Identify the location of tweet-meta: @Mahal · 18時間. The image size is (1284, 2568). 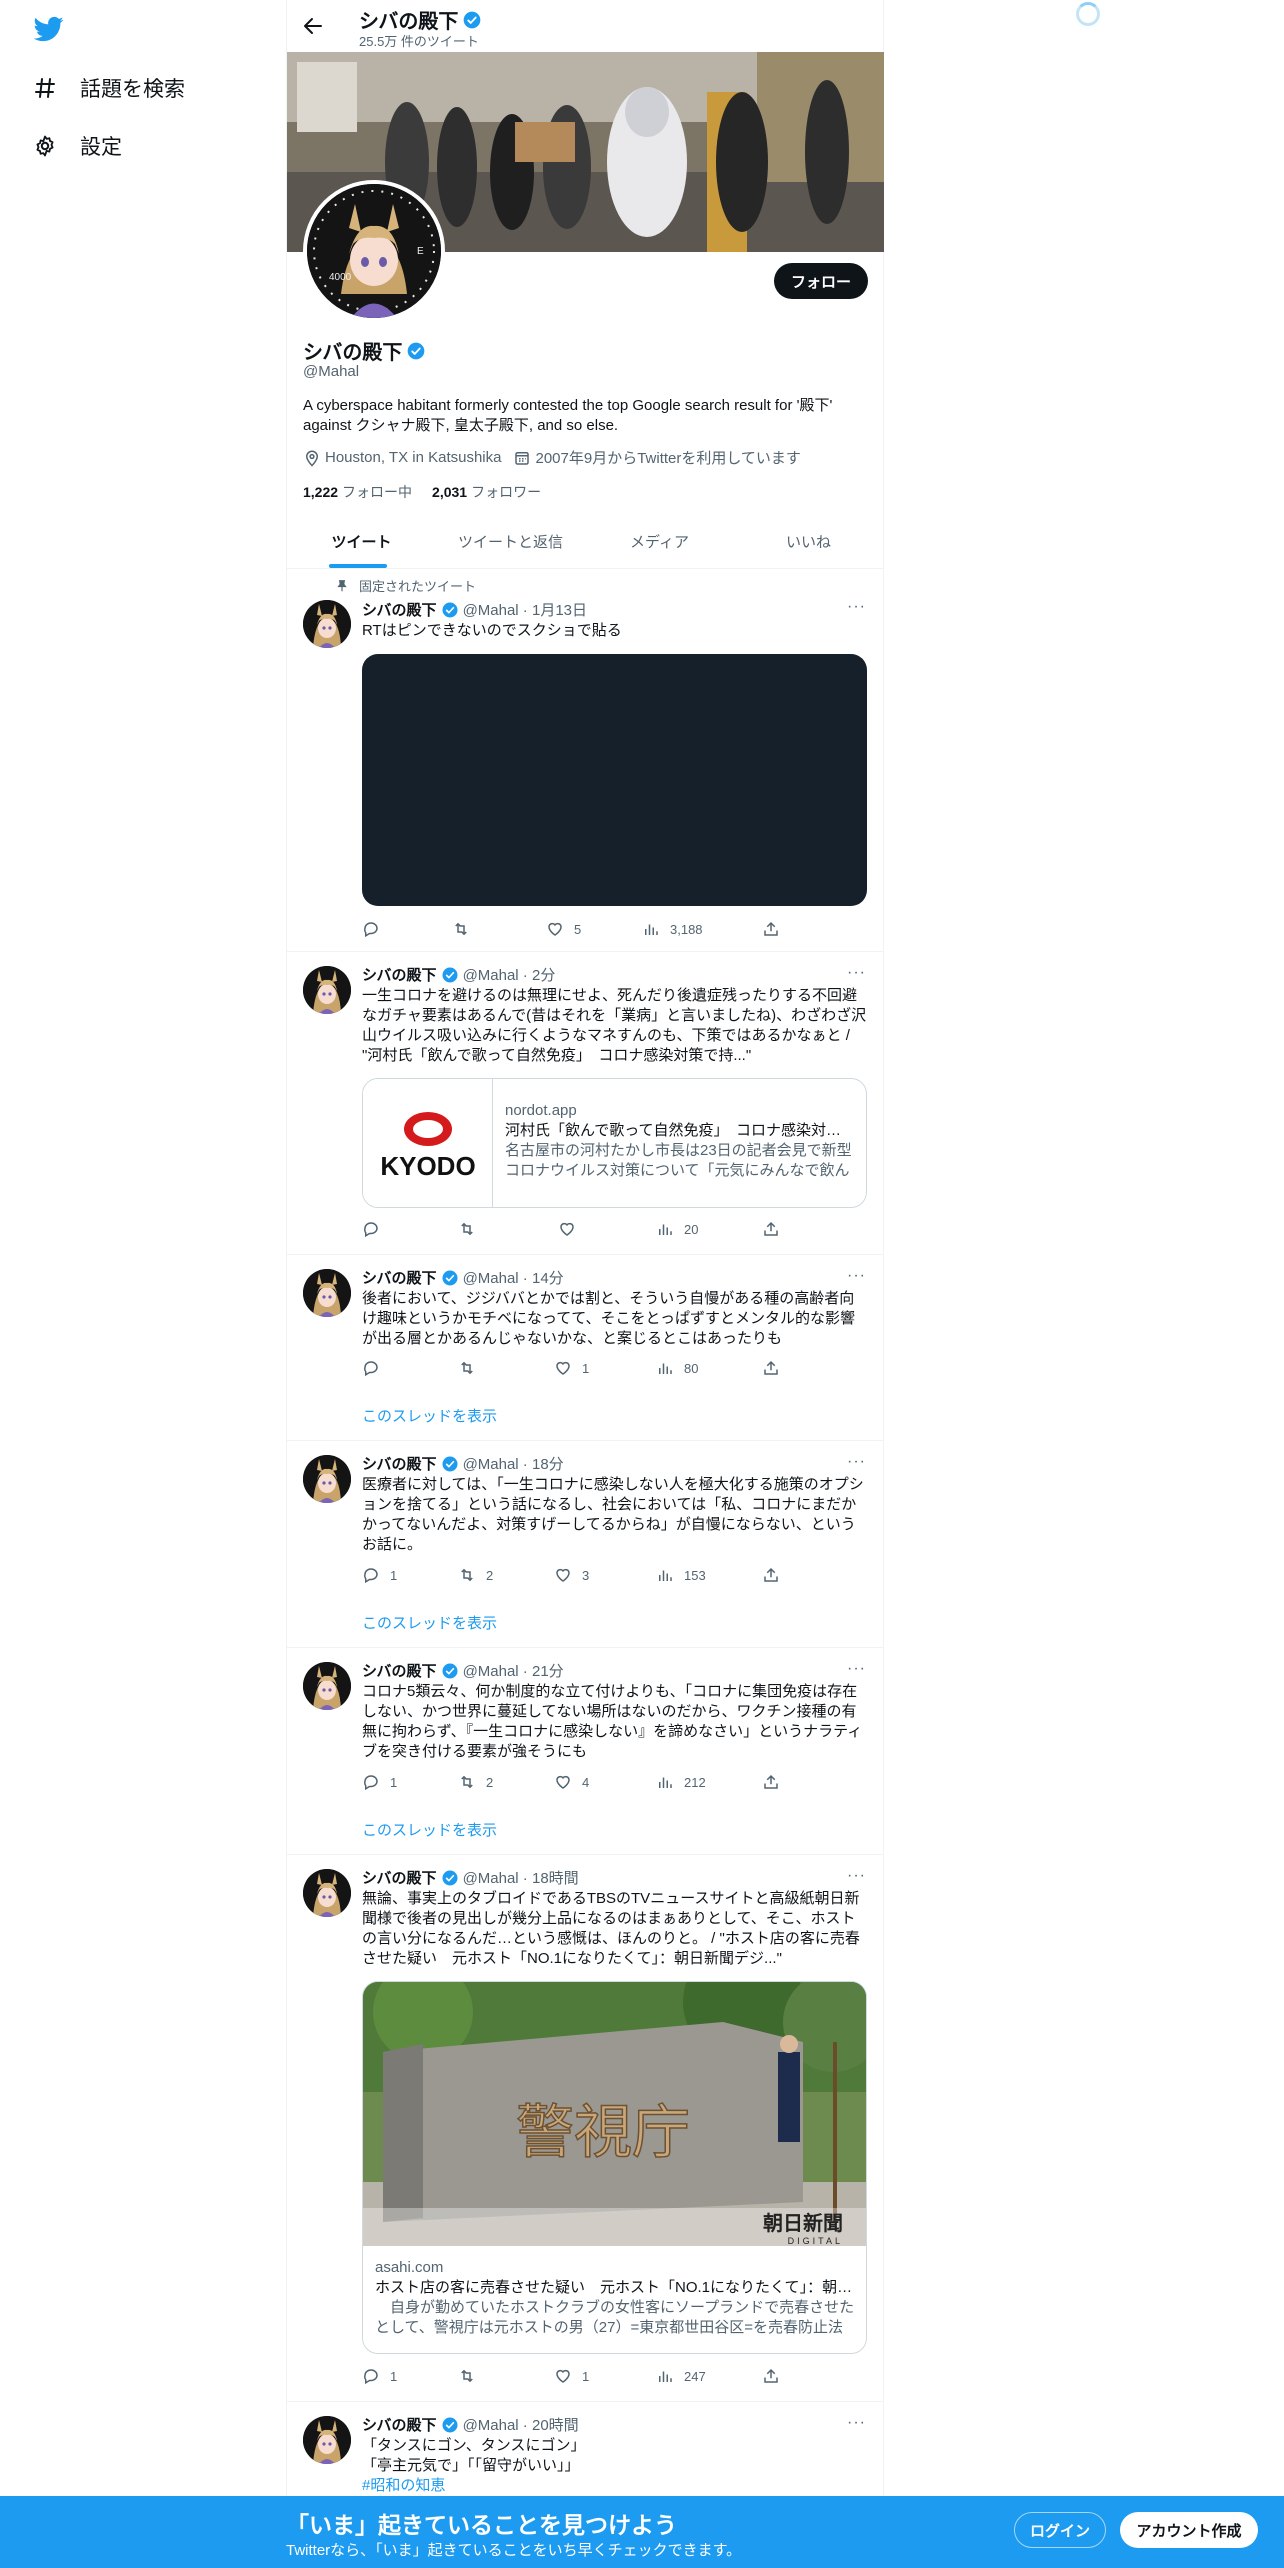
(521, 1877).